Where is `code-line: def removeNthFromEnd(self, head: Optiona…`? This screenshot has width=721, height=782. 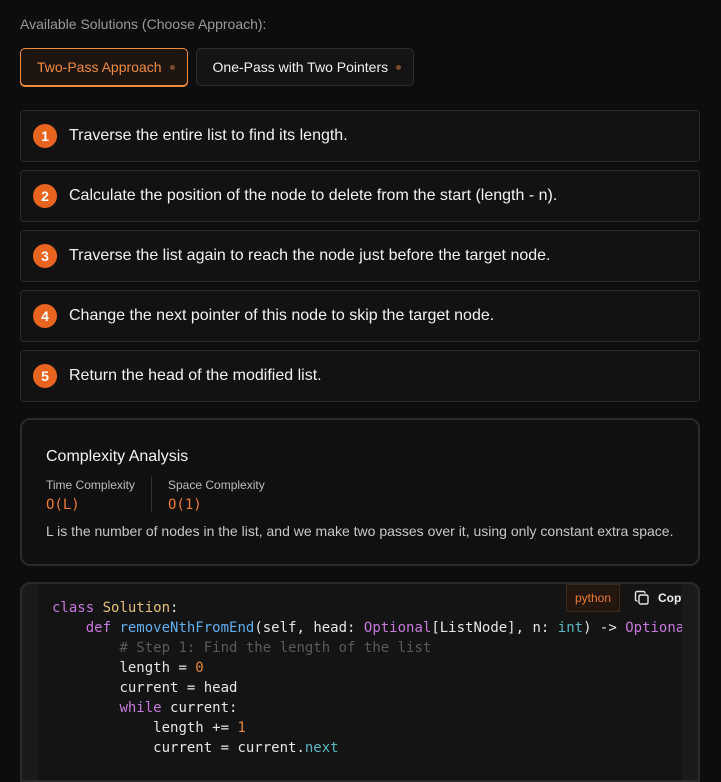
code-line: def removeNthFromEnd(self, head: Optiona… is located at coordinates (383, 628).